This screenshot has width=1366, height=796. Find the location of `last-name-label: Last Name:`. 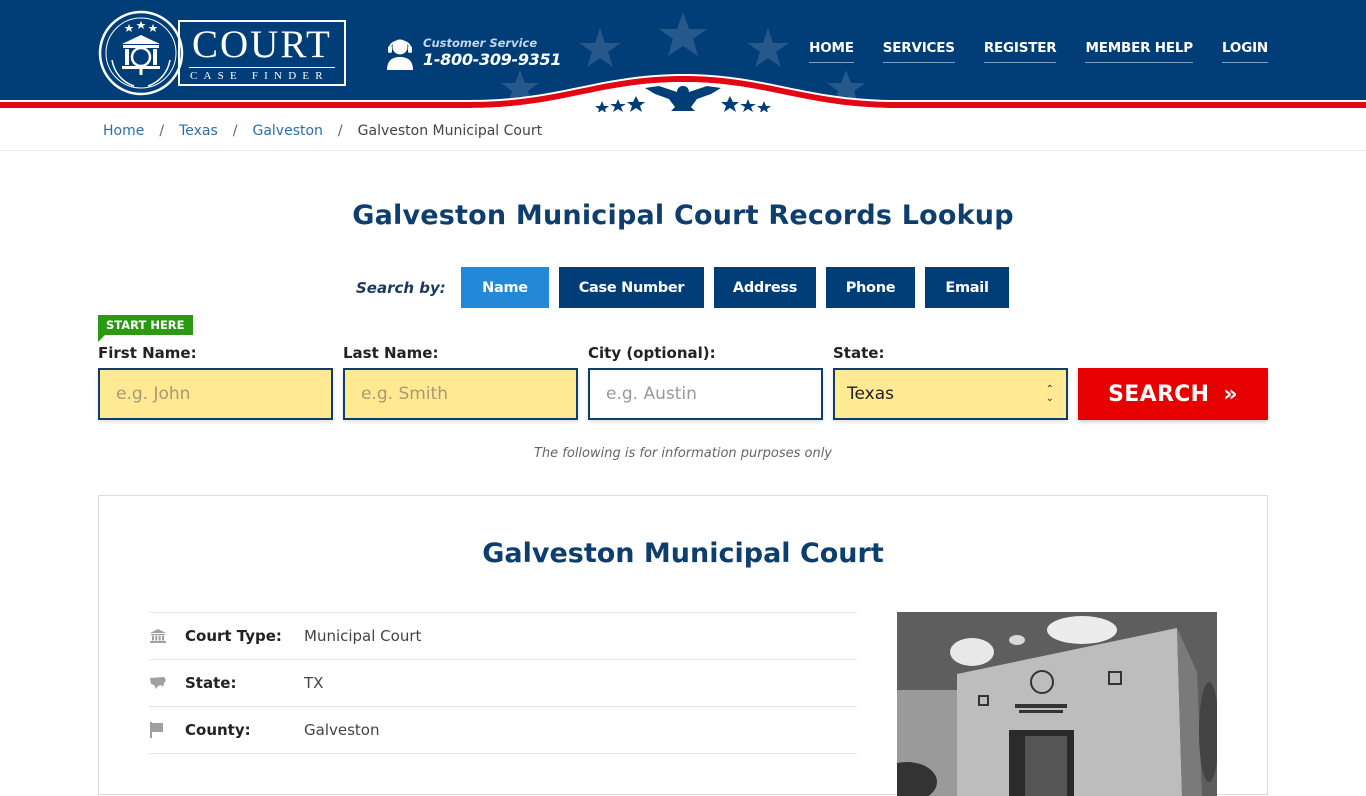

last-name-label: Last Name: is located at coordinates (391, 353).